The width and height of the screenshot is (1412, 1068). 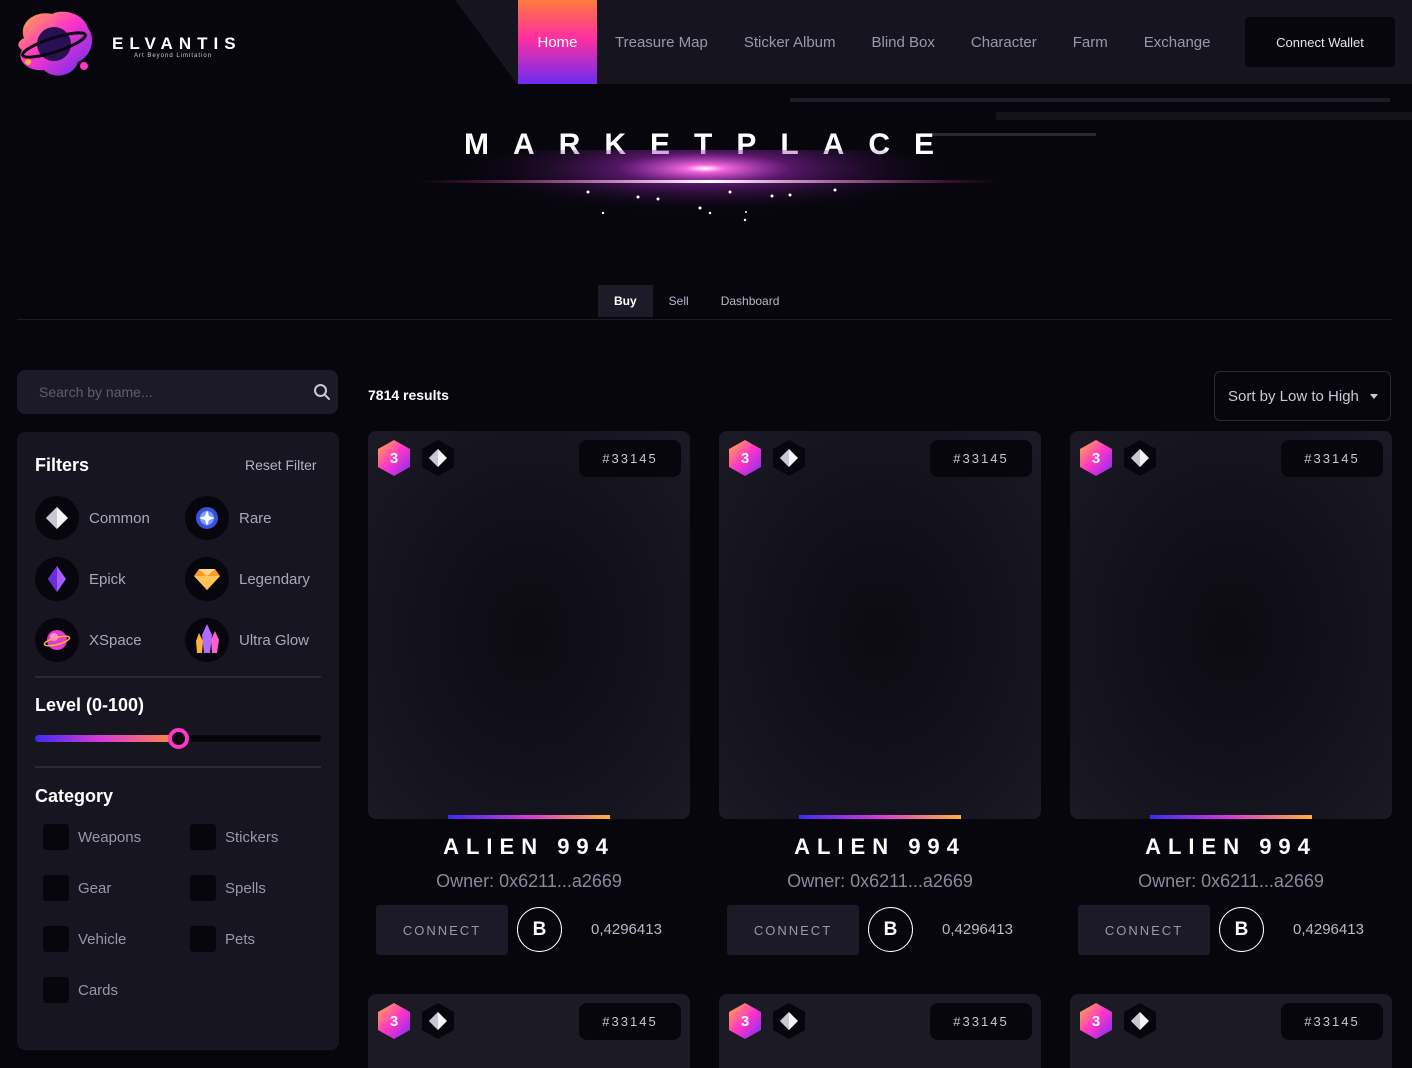 What do you see at coordinates (1090, 42) in the screenshot?
I see `nav-farm: Farm` at bounding box center [1090, 42].